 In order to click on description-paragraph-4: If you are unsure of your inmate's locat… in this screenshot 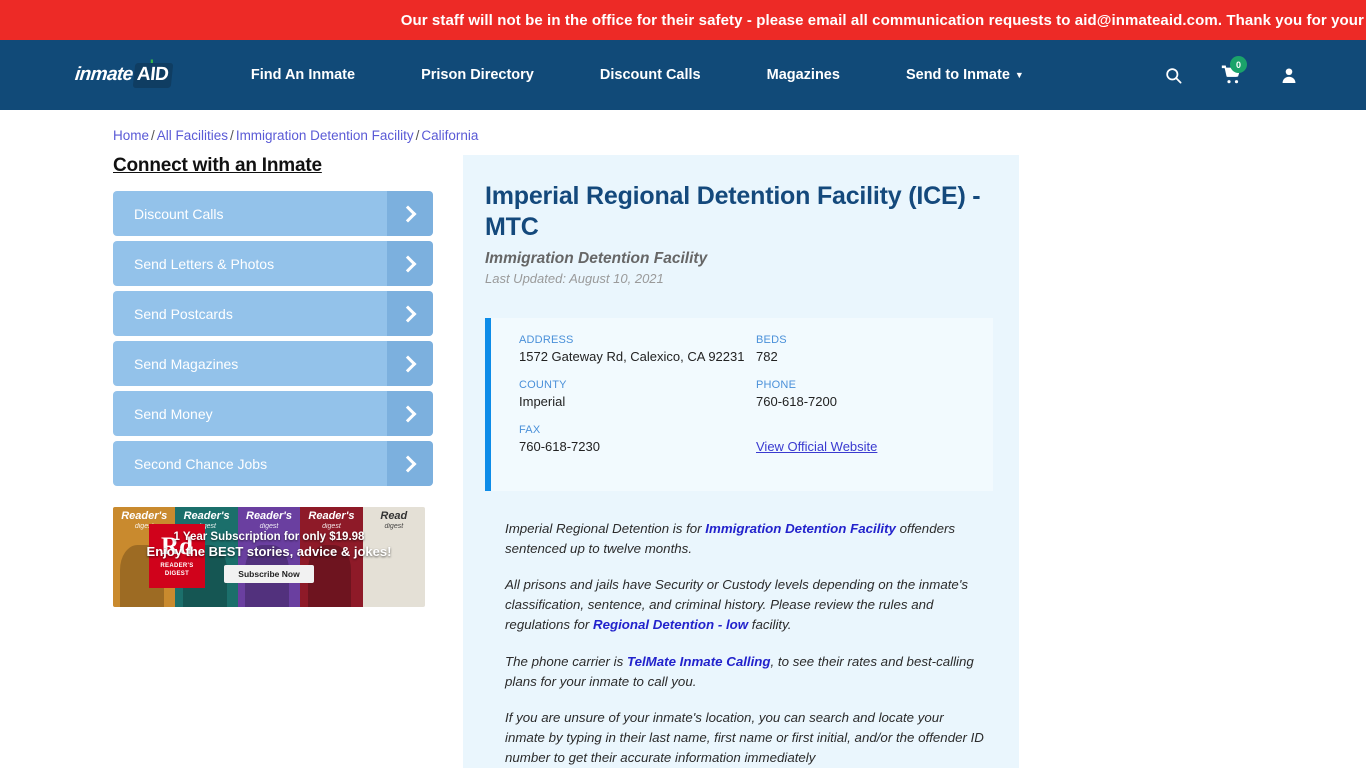, I will do `click(744, 737)`.